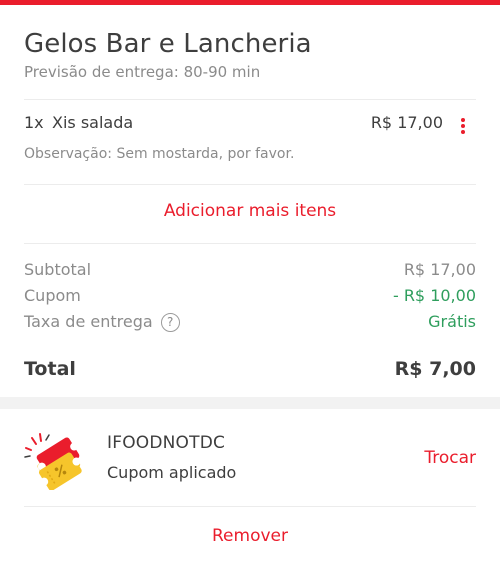 This screenshot has height=567, width=500. I want to click on coupon-label: Cupom, so click(52, 295).